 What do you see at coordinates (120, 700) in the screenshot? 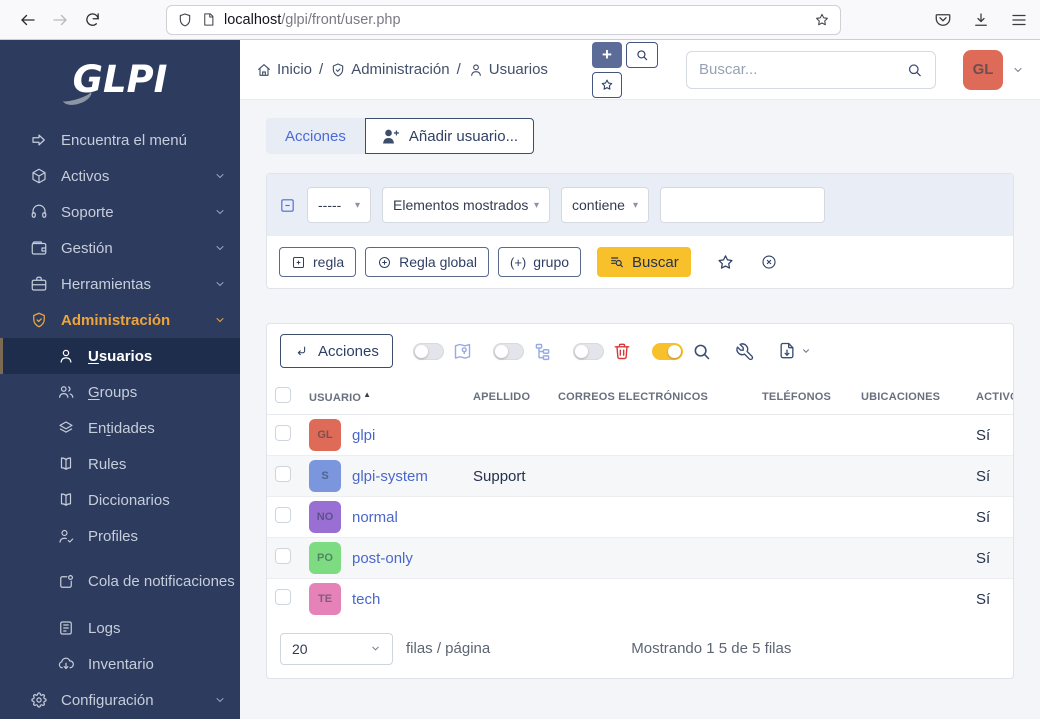
I see `sidebar-item-configuracion: Configuración` at bounding box center [120, 700].